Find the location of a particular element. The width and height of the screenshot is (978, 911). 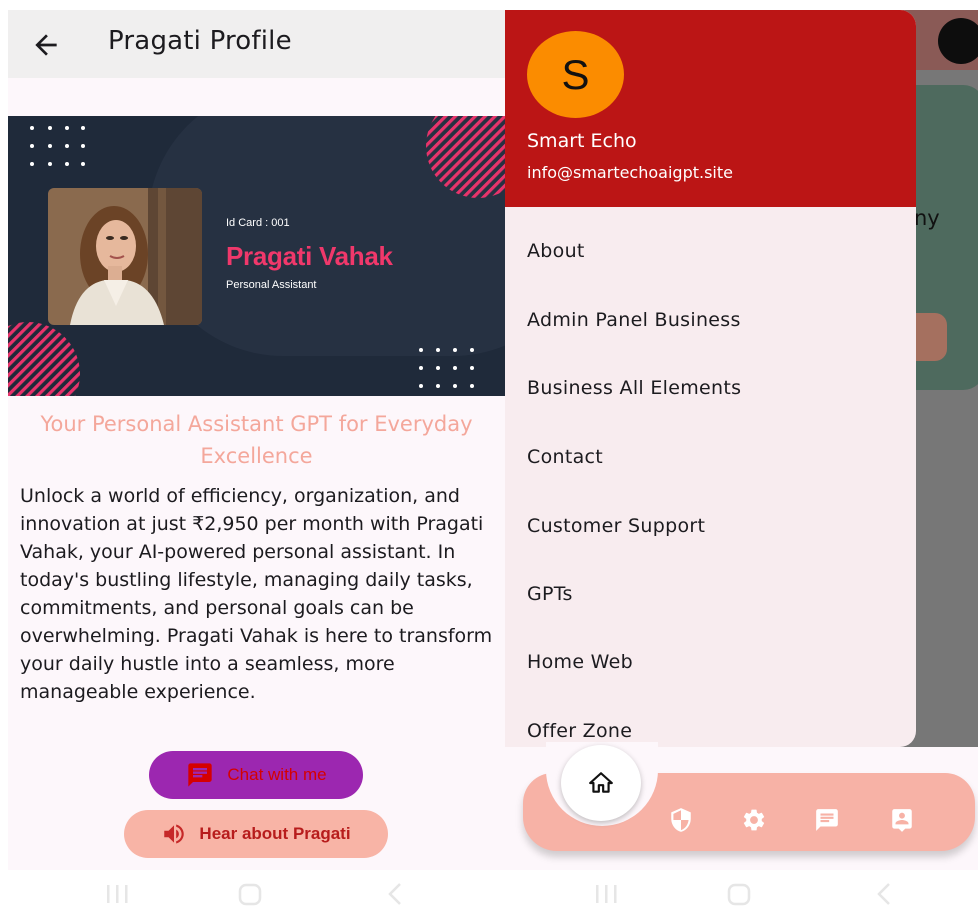

chat-button-label: Chat with me is located at coordinates (277, 774).